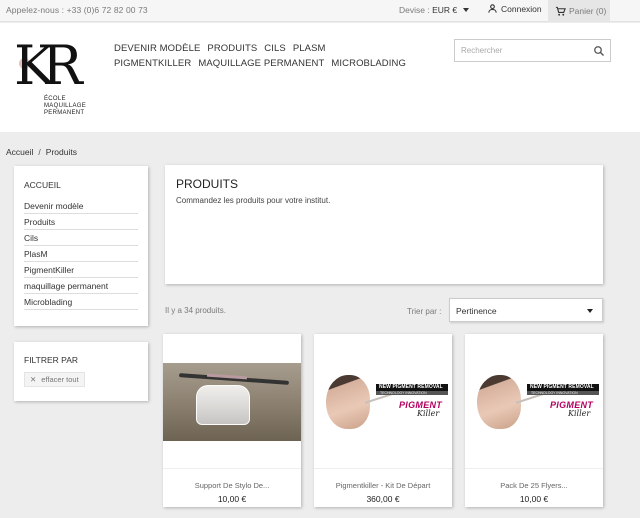 The height and width of the screenshot is (518, 640). I want to click on nav-pigmentkiller: PIGMENTKILLER, so click(152, 63).